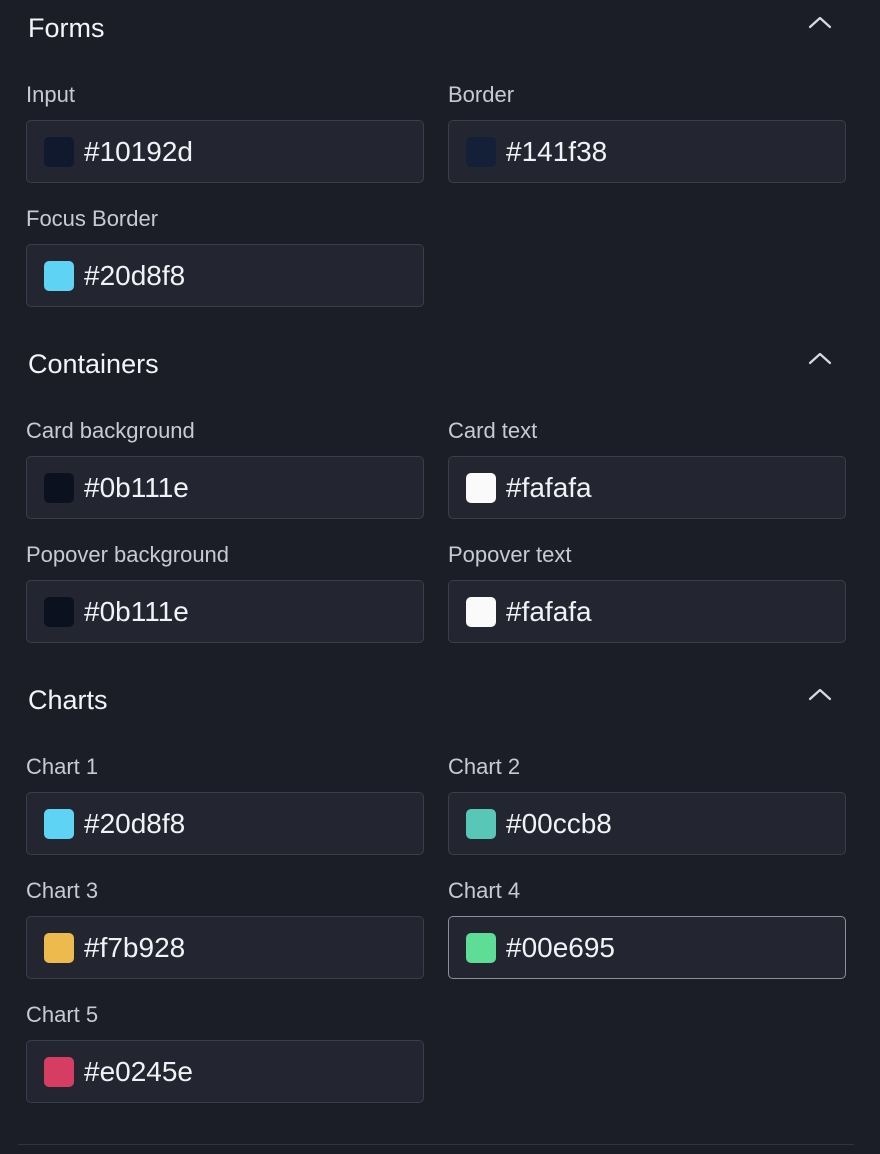 This screenshot has height=1154, width=880. What do you see at coordinates (128, 554) in the screenshot?
I see `field-label: Popover background` at bounding box center [128, 554].